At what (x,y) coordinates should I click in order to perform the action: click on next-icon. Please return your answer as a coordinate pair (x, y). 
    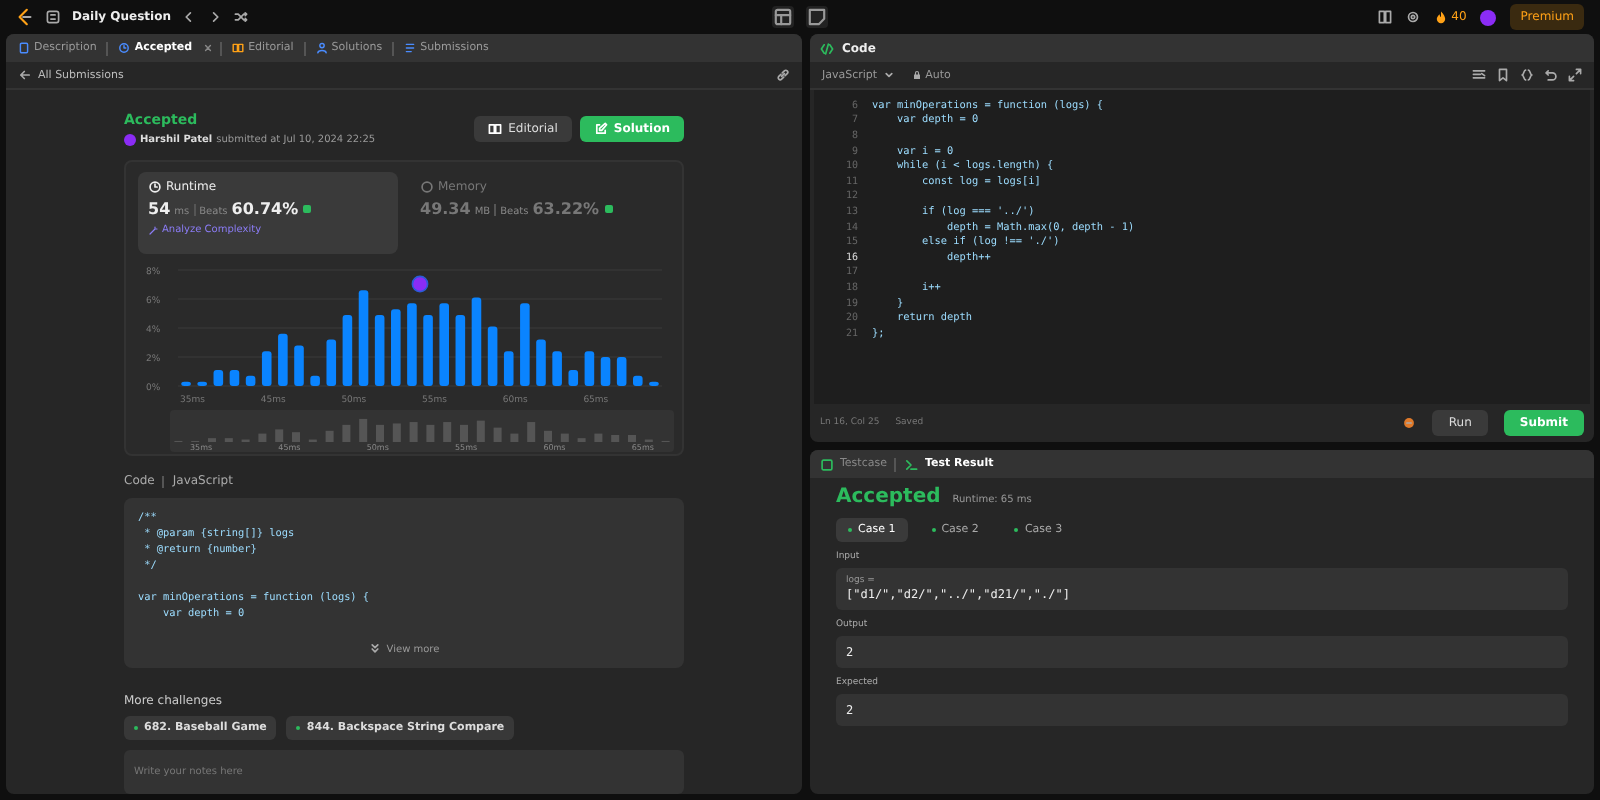
    Looking at the image, I should click on (215, 17).